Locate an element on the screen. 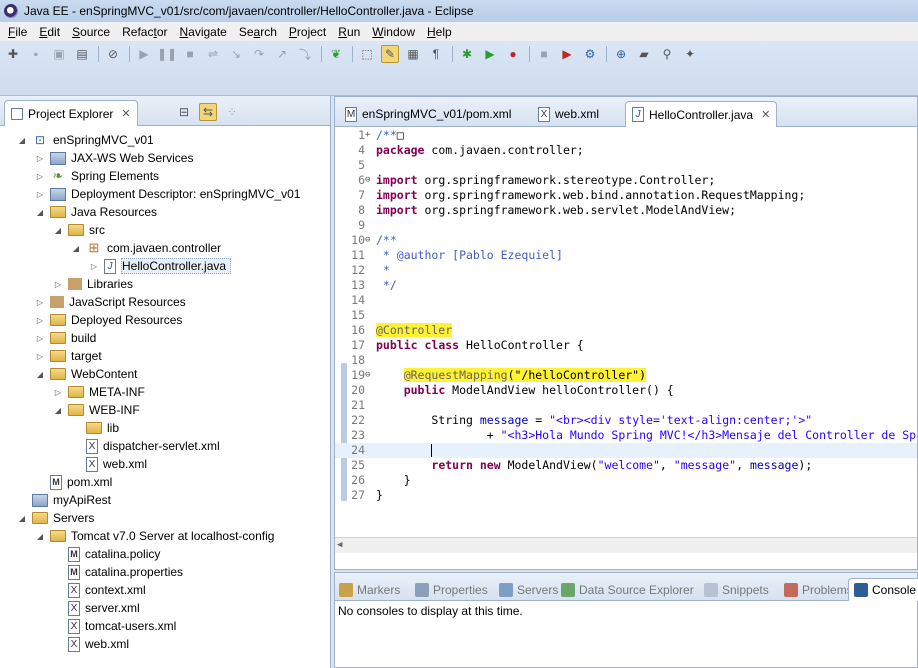 The width and height of the screenshot is (918, 668). code-line: 14 is located at coordinates (626, 300).